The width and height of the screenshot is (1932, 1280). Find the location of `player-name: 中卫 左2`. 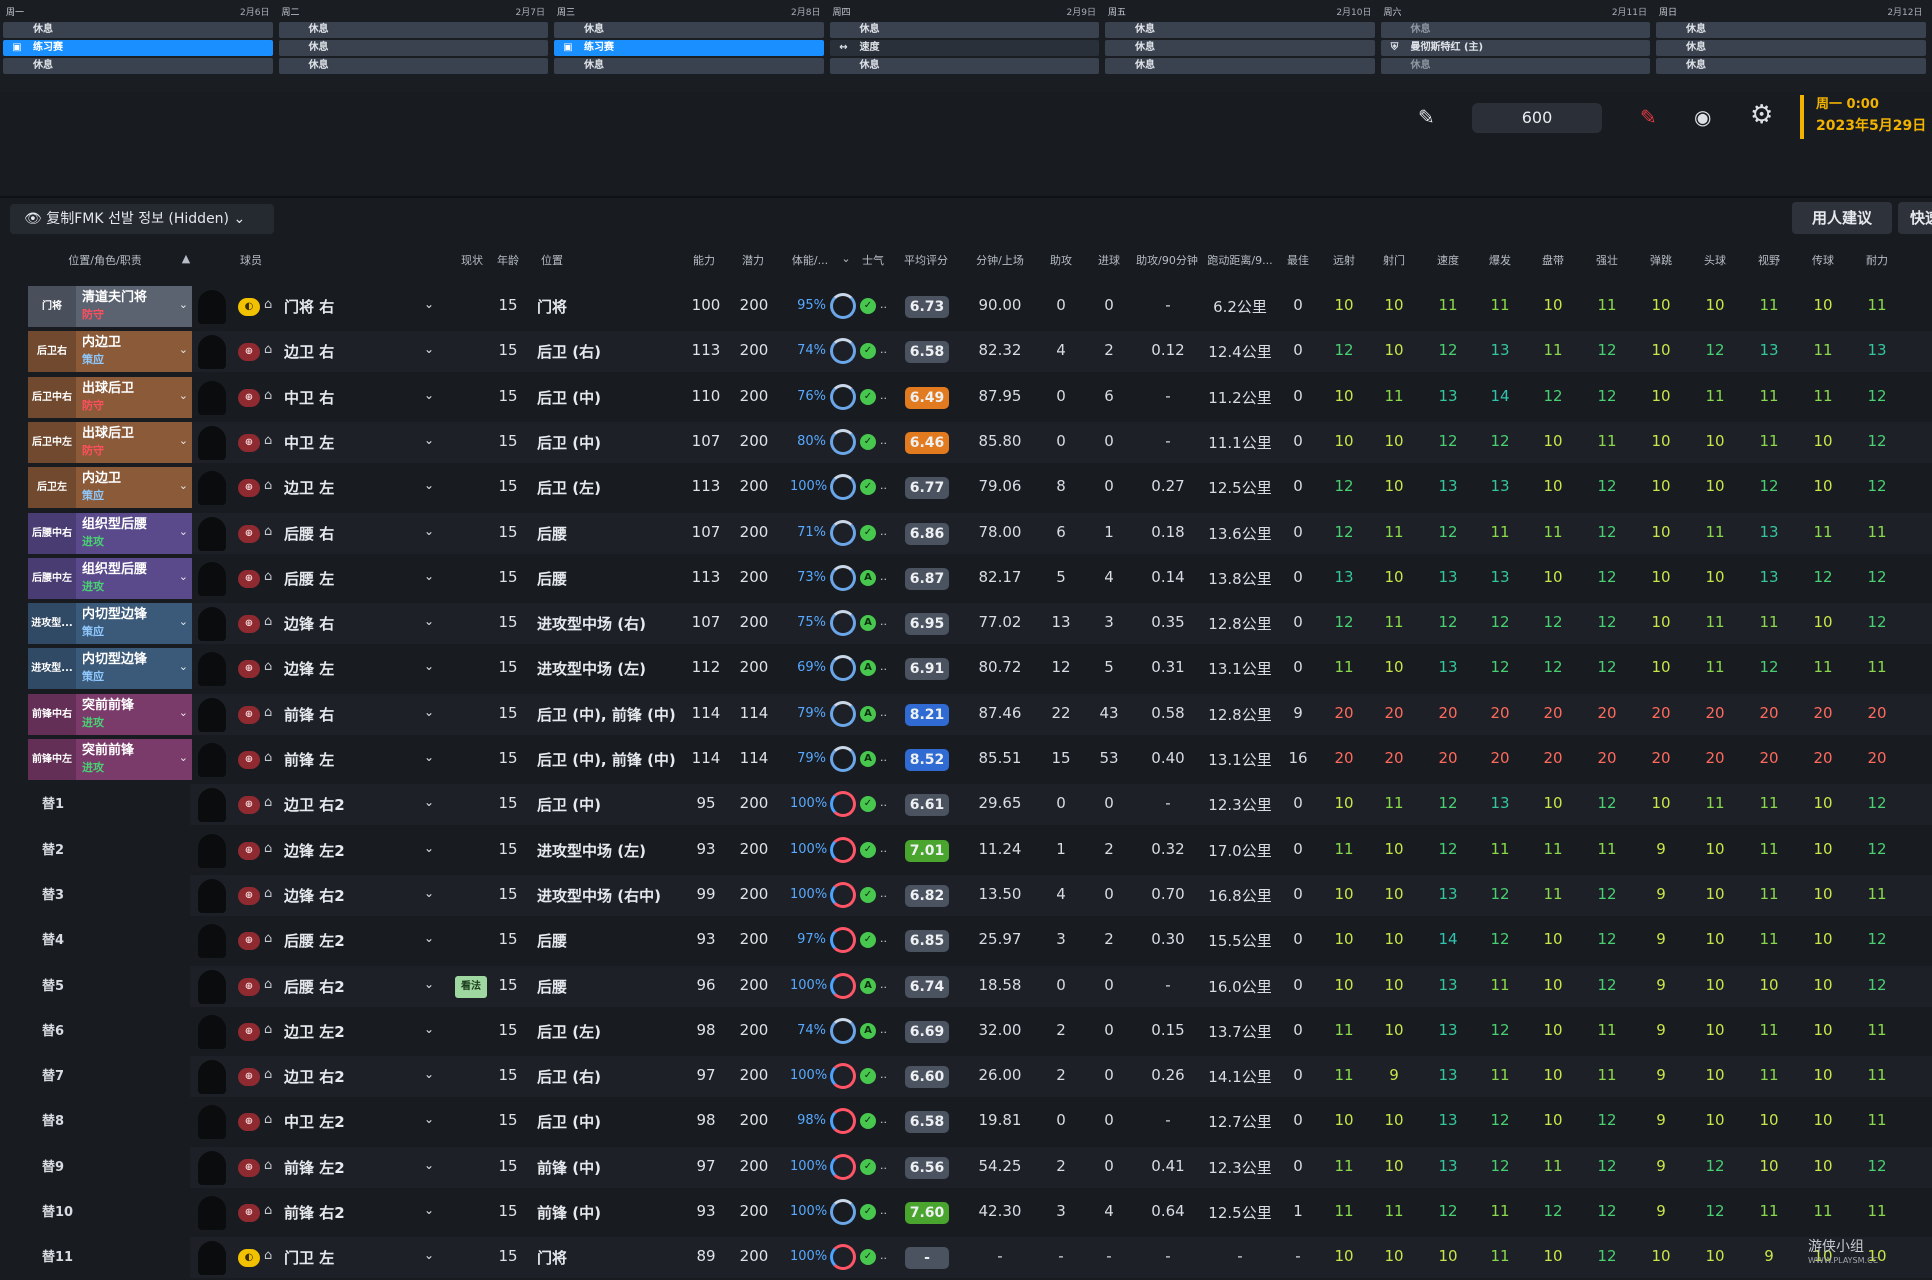

player-name: 中卫 左2 is located at coordinates (314, 1121).